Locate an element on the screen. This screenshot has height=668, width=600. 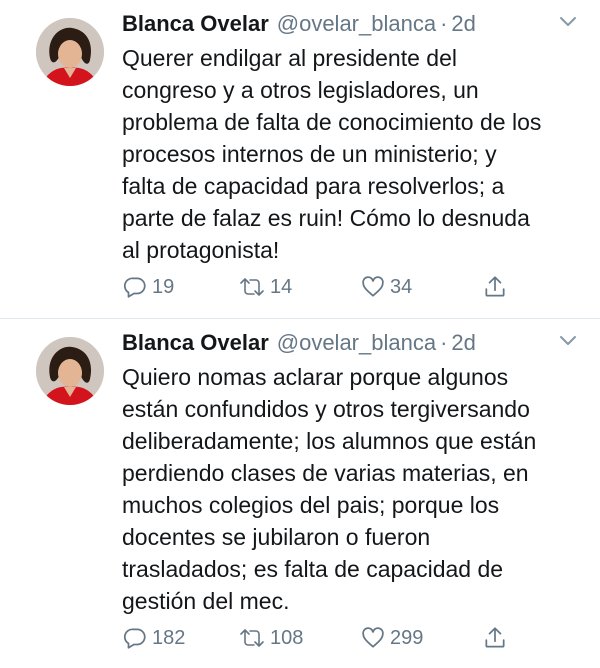
tweet-actions: 19 14 34 is located at coordinates (352, 287).